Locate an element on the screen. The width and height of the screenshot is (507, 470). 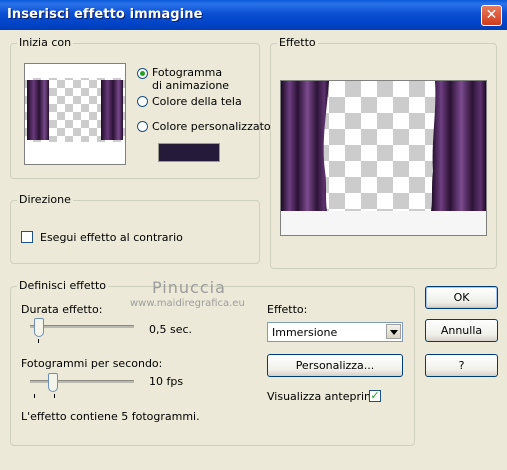
preview-legend: Effetto is located at coordinates (297, 43).